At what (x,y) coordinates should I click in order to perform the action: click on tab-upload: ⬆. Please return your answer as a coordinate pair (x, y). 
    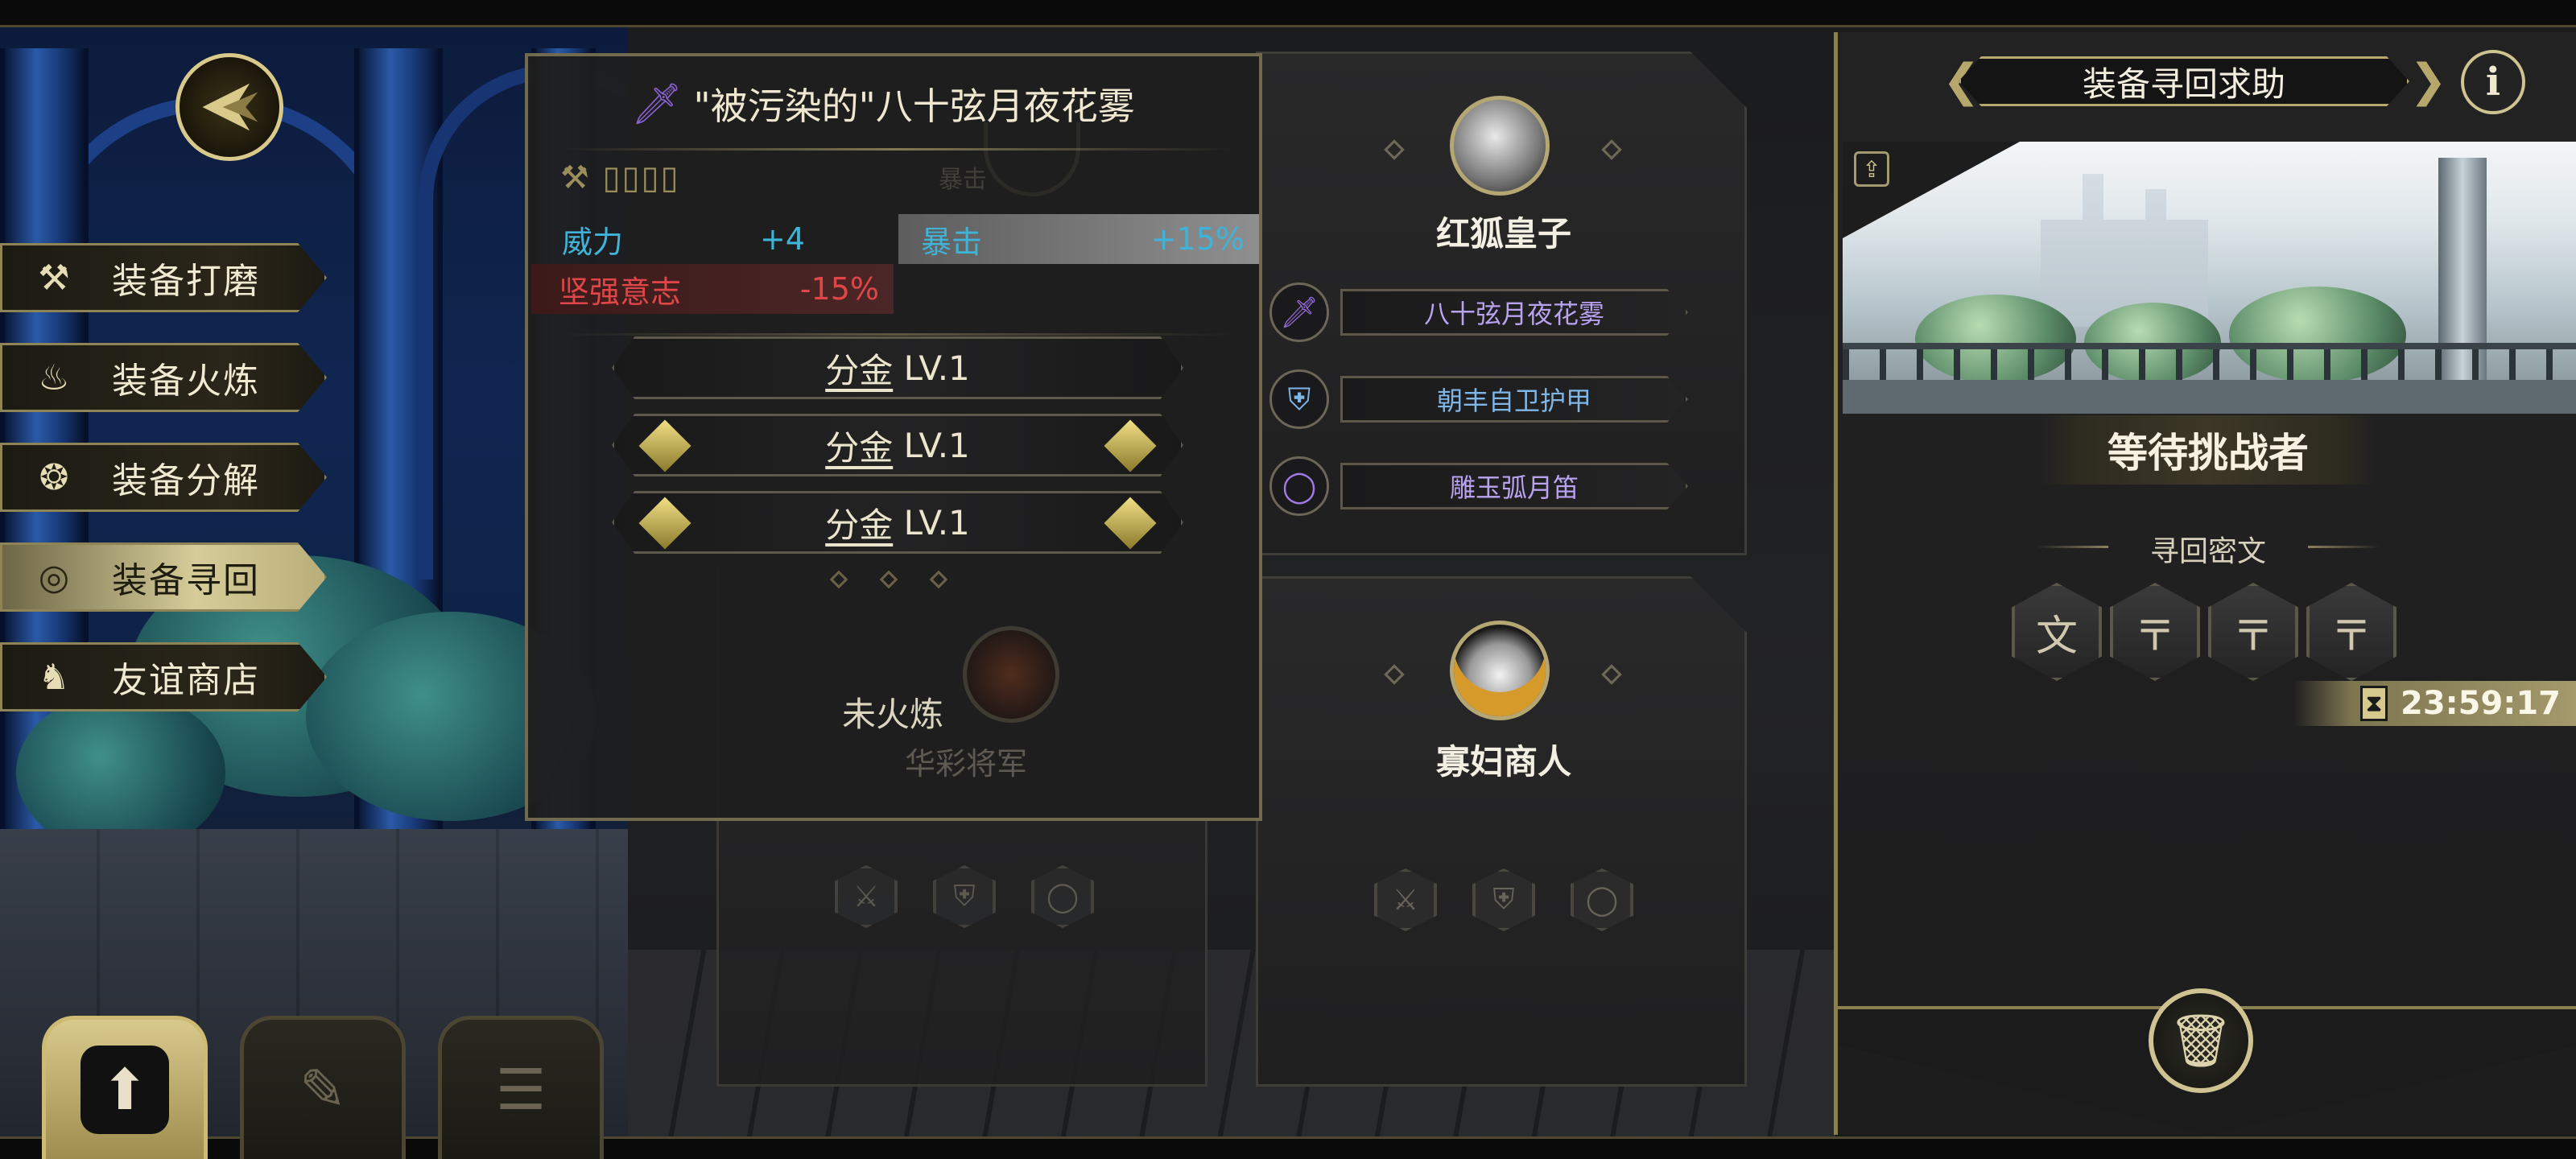
    Looking at the image, I should click on (125, 1087).